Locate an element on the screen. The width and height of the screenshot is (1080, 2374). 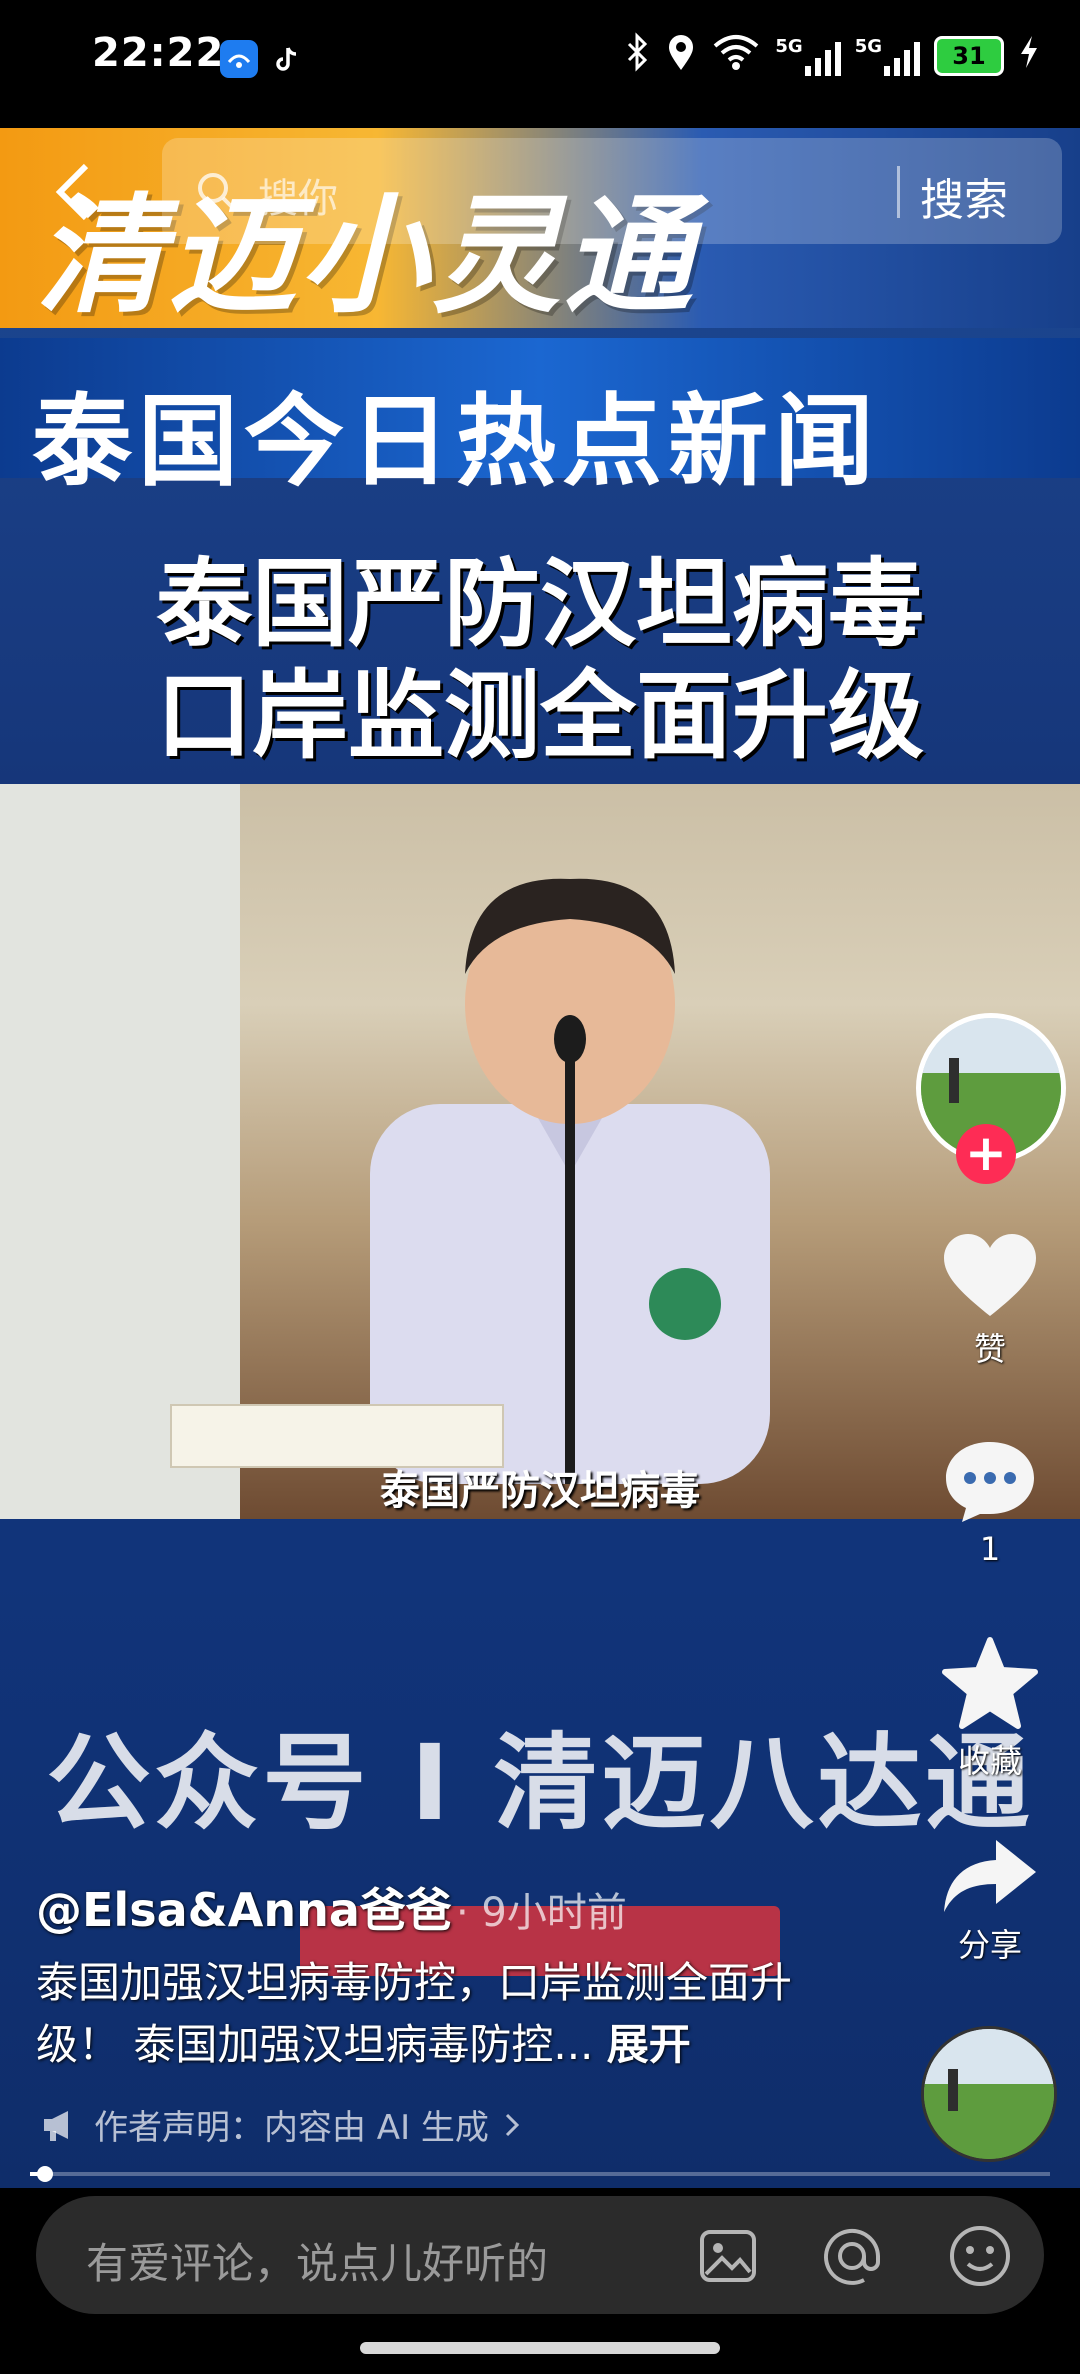
video-banner-text: 泰国今日热点新闻 is located at coordinates (456, 441).